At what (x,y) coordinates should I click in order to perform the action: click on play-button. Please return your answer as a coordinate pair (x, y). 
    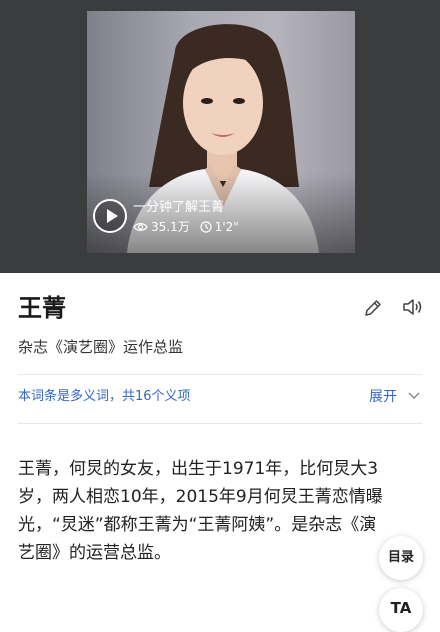
    Looking at the image, I should click on (110, 216).